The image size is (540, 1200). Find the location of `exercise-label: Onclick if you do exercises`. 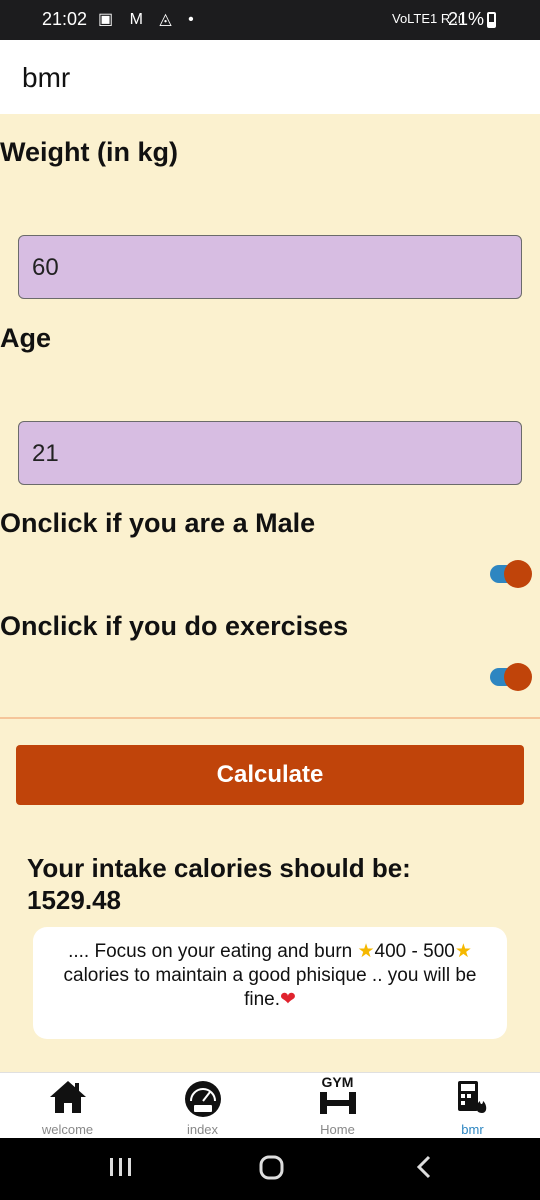

exercise-label: Onclick if you do exercises is located at coordinates (174, 626).